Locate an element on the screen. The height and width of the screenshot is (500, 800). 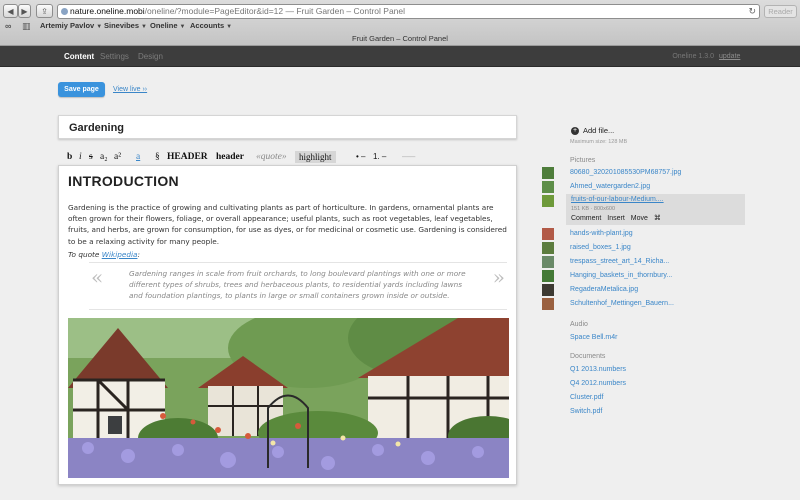
file-link-picture-1: 80680_320201085530PM68757.jpg is located at coordinates (625, 172).